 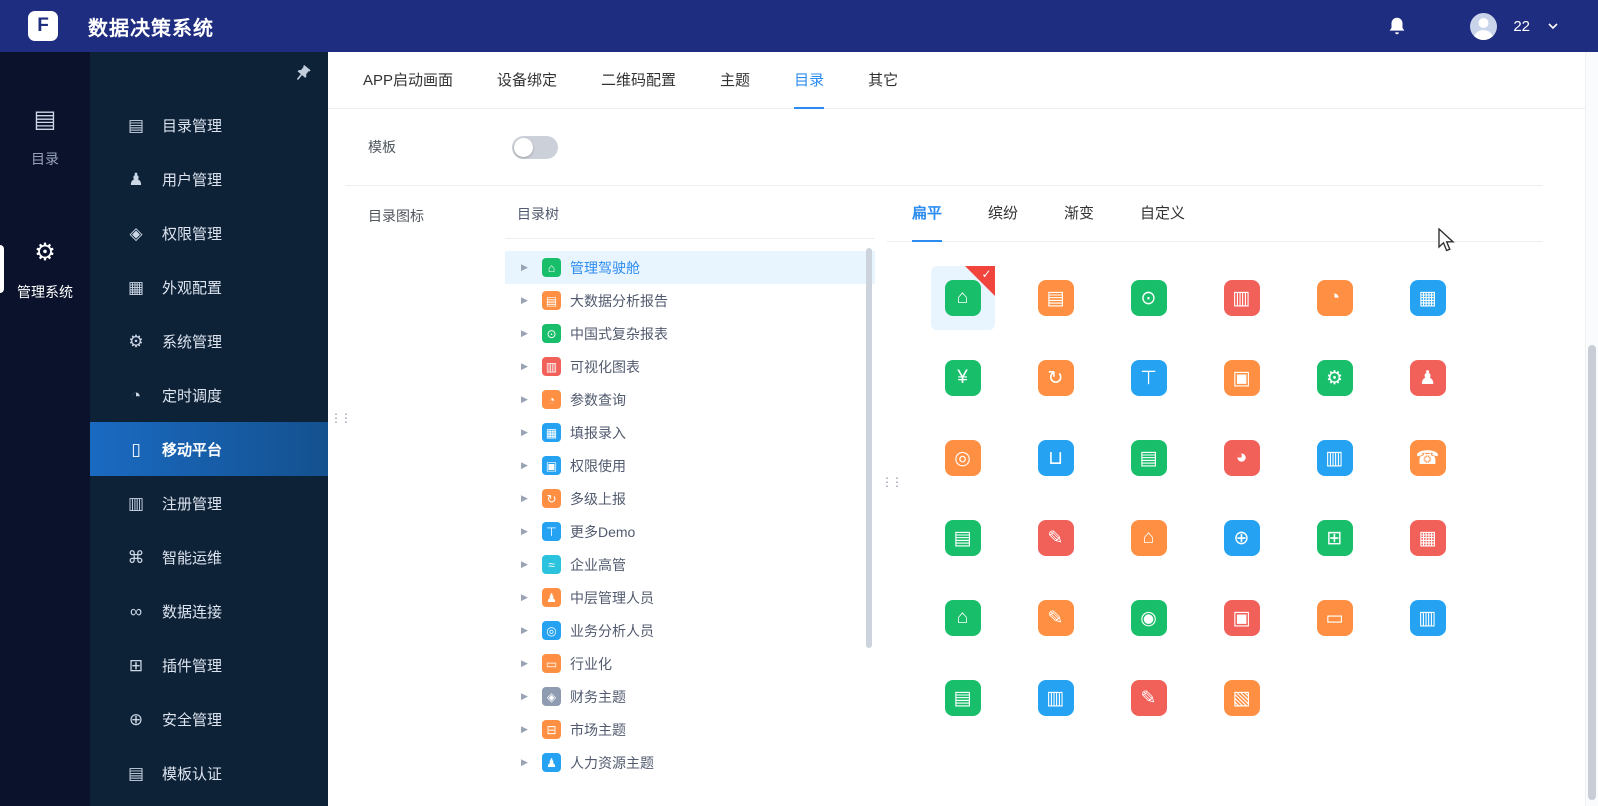 I want to click on sidebar-item: ⊕ 安全管理, so click(x=209, y=719).